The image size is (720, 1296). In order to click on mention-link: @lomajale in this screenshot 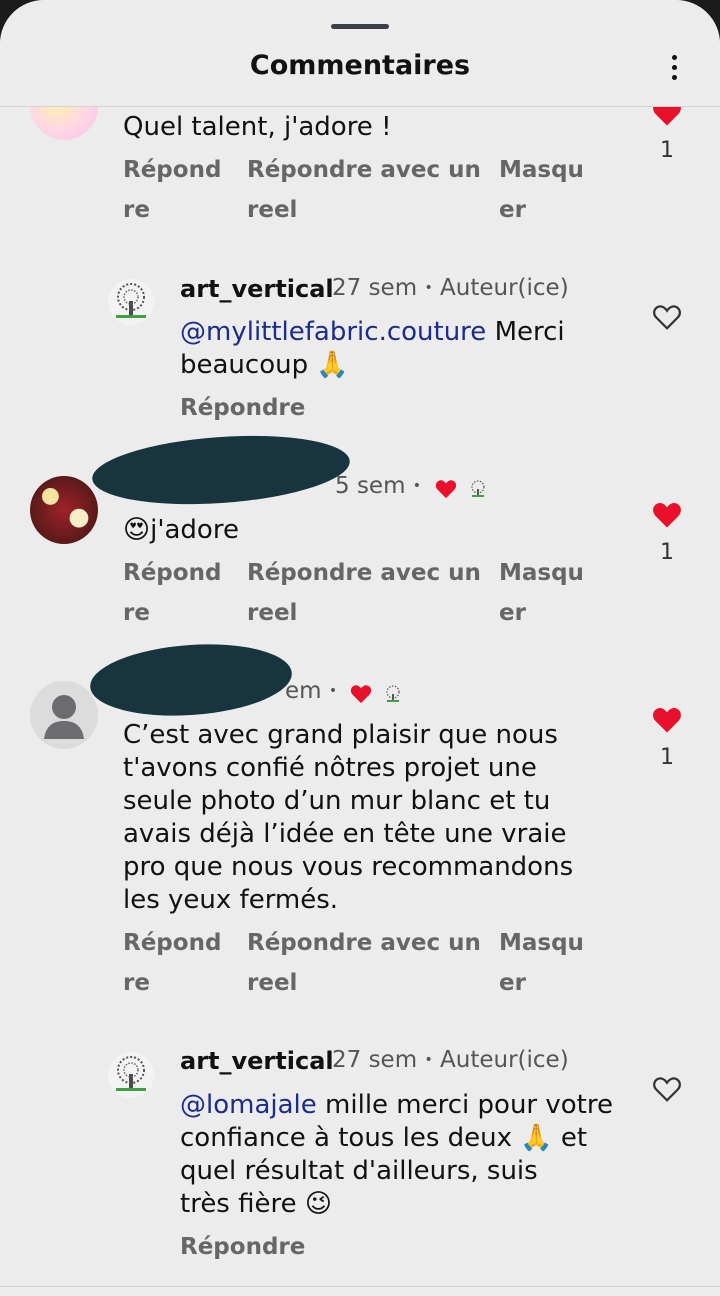, I will do `click(248, 1105)`.